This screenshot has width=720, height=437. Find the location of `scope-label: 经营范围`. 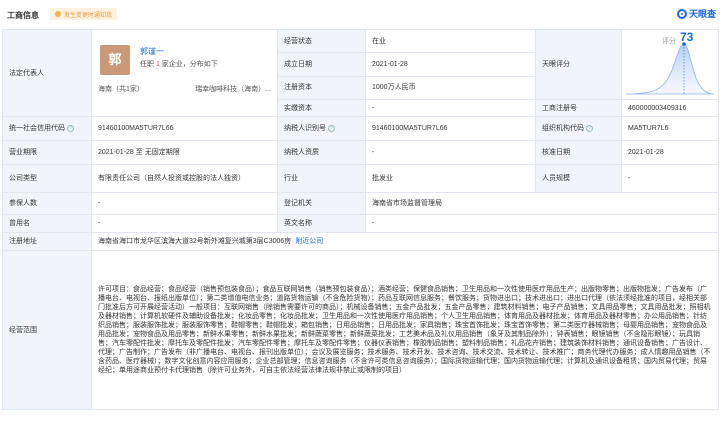

scope-label: 经营范围 is located at coordinates (47, 330).